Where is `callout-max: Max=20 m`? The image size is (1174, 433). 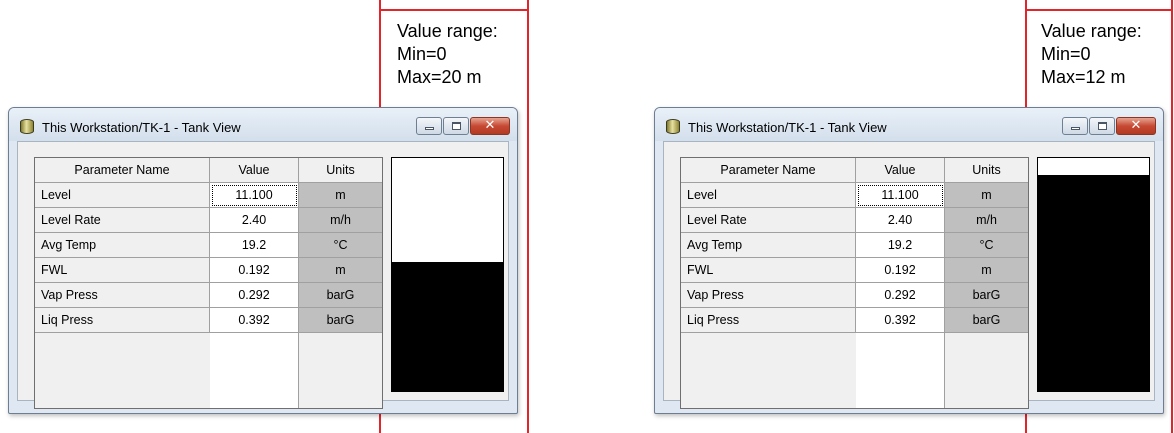
callout-max: Max=20 m is located at coordinates (439, 77).